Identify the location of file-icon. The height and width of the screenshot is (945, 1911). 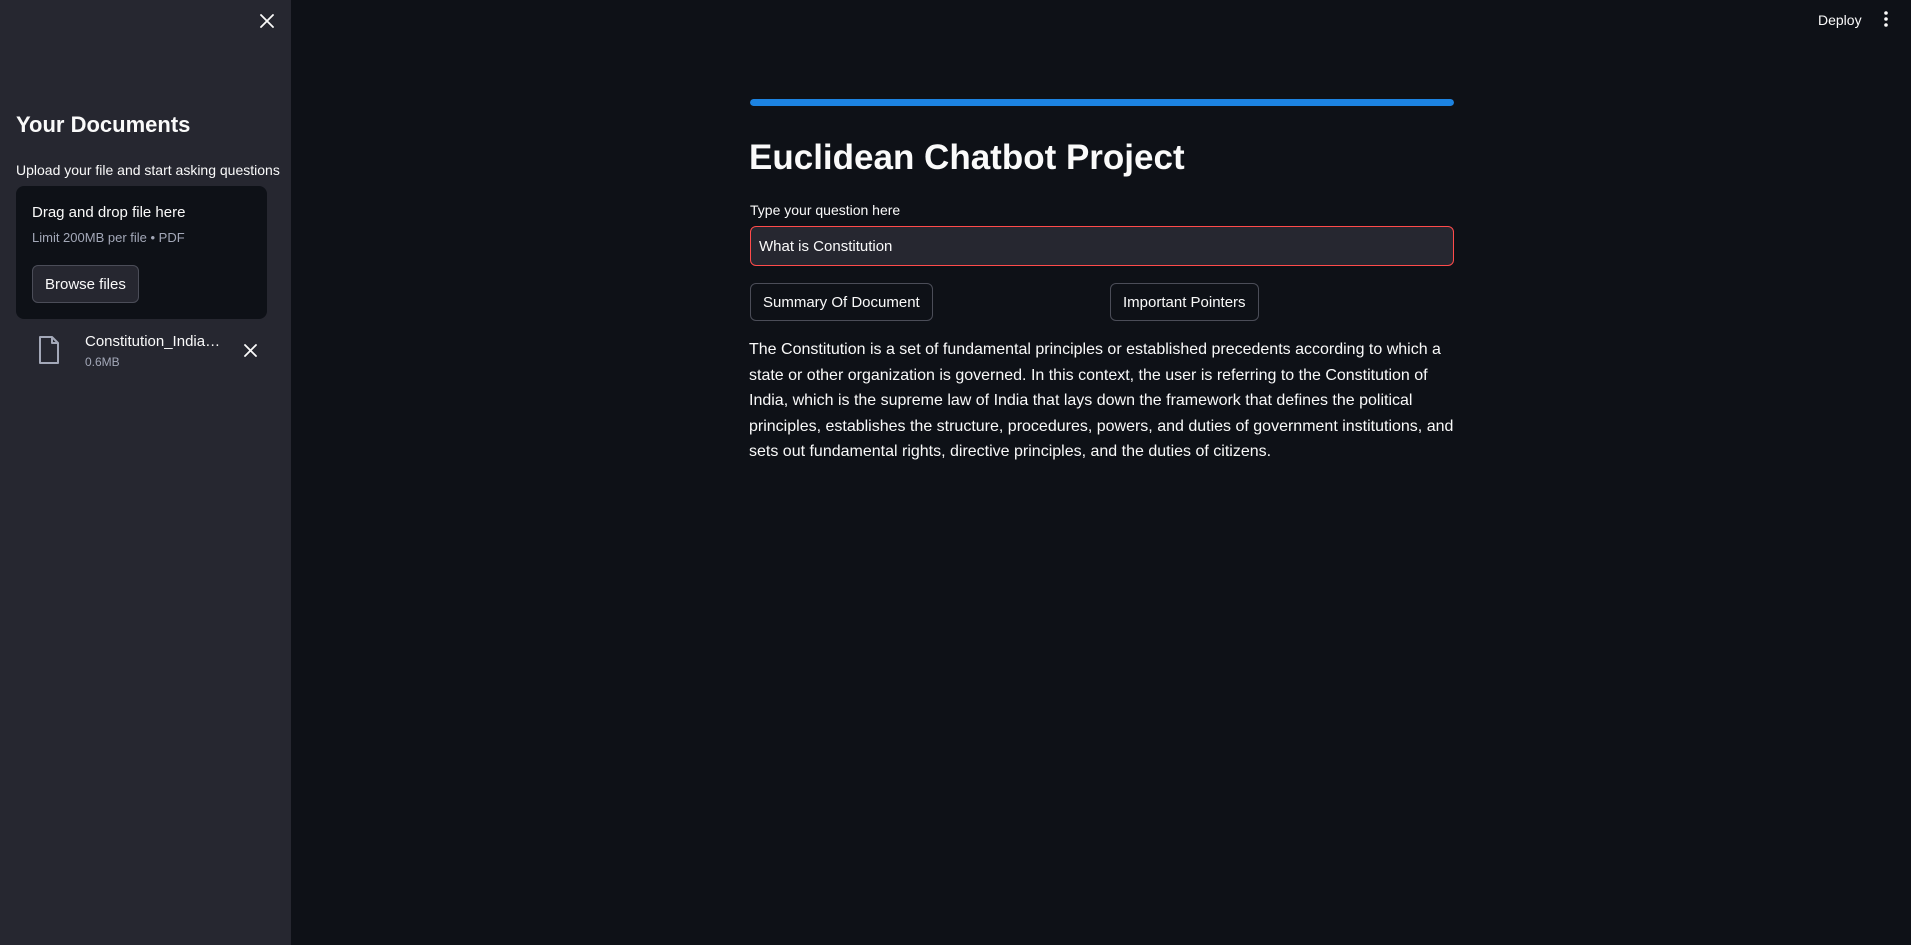
(49, 350).